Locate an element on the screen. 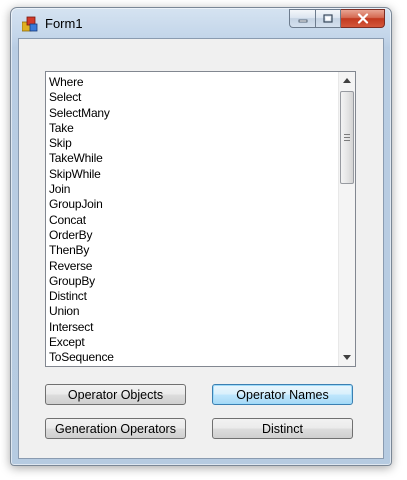  minimize-button is located at coordinates (302, 18).